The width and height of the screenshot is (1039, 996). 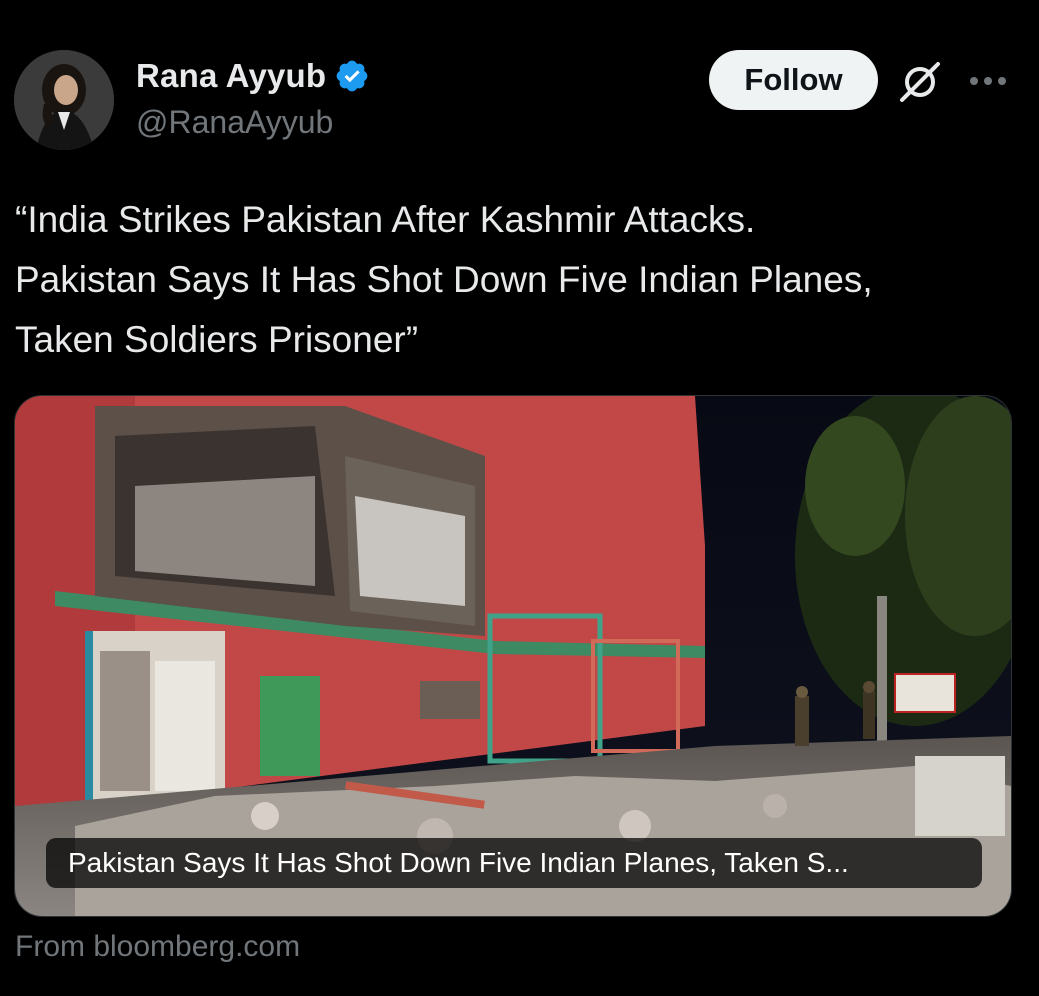 I want to click on author-display-name: Rana Ayyub, so click(x=231, y=76).